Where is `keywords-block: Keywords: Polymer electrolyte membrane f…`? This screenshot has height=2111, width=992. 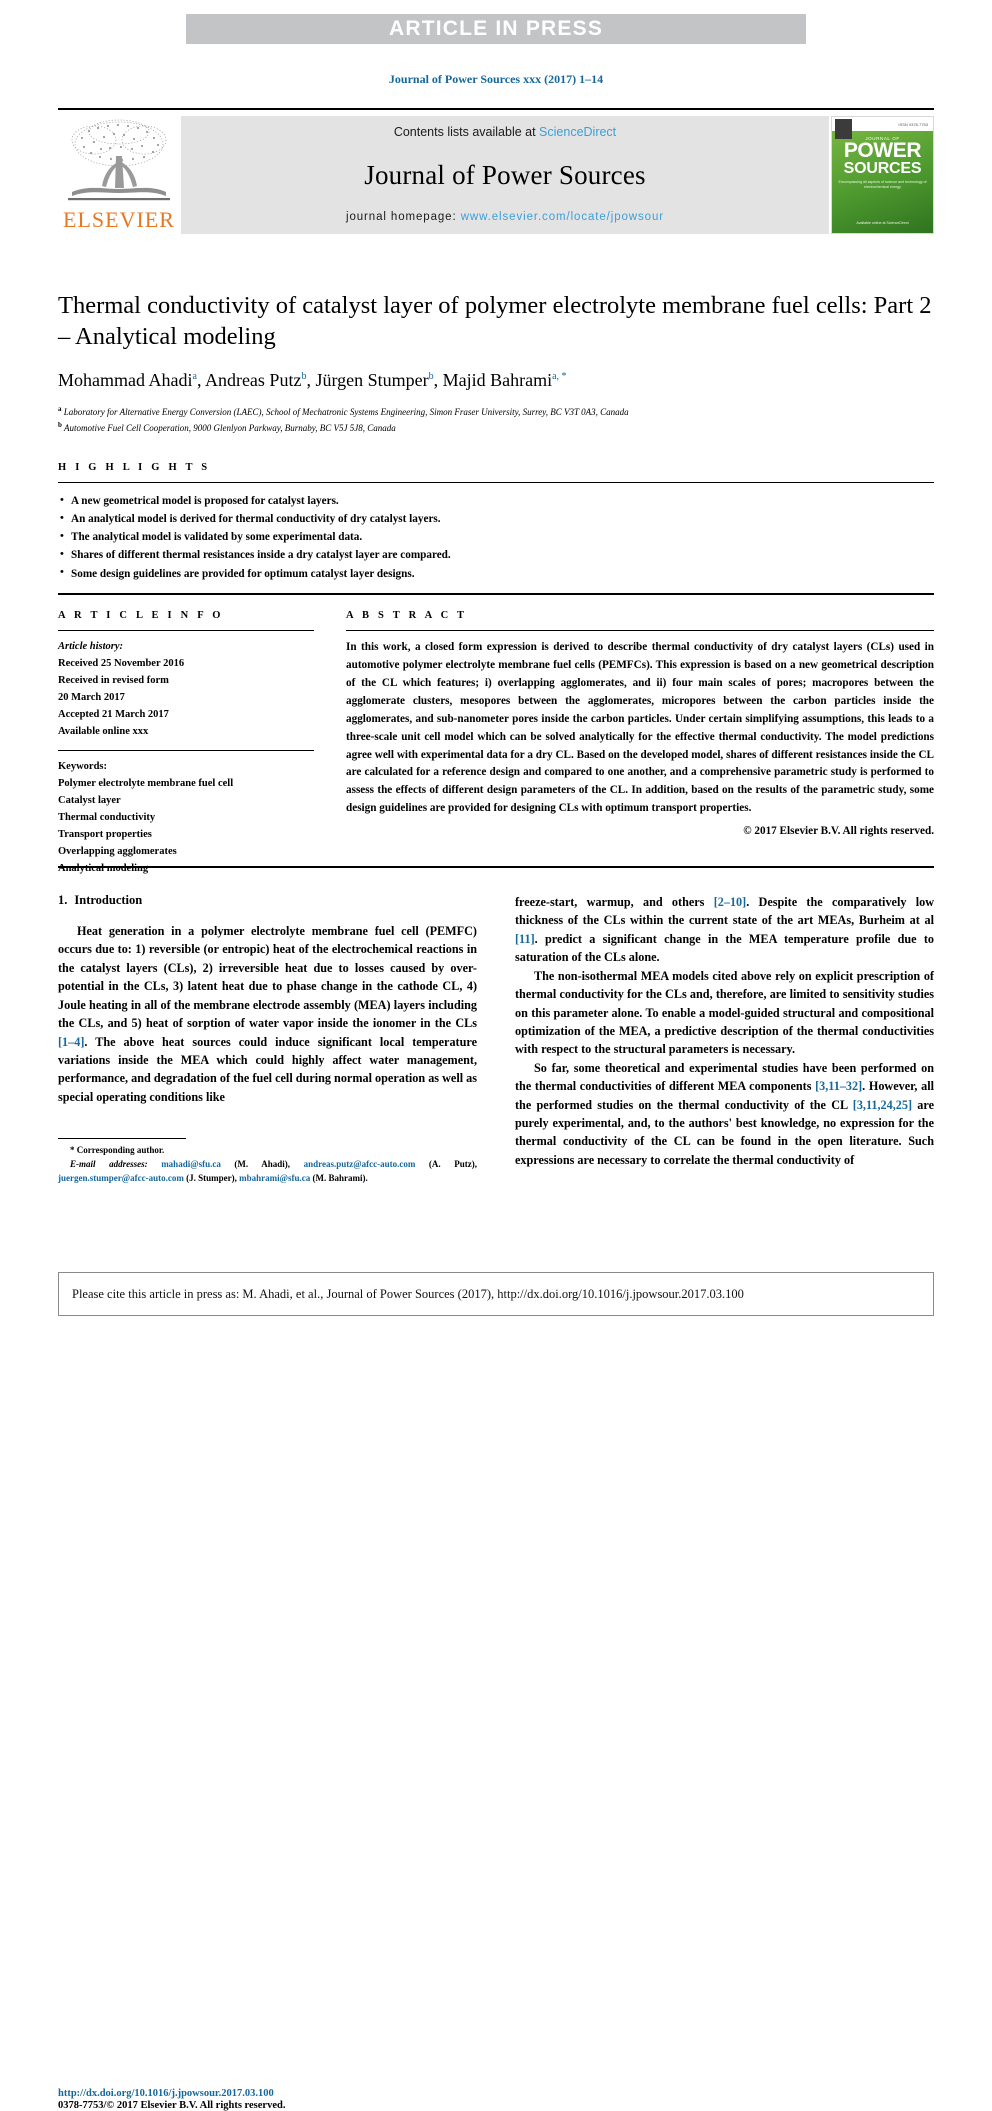
keywords-block: Keywords: Polymer electrolyte membrane f… is located at coordinates (186, 814).